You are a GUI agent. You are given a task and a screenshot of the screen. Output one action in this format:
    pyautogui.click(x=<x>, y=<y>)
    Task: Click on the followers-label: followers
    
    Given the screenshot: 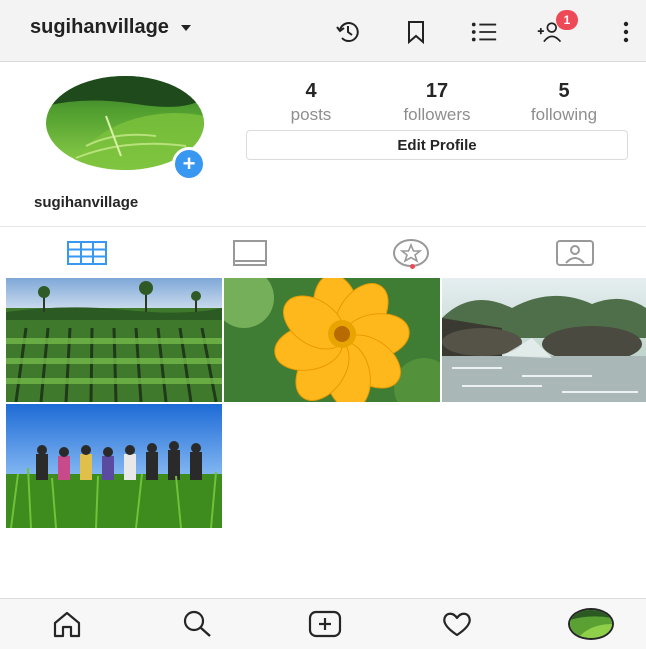 What is the action you would take?
    pyautogui.click(x=437, y=114)
    